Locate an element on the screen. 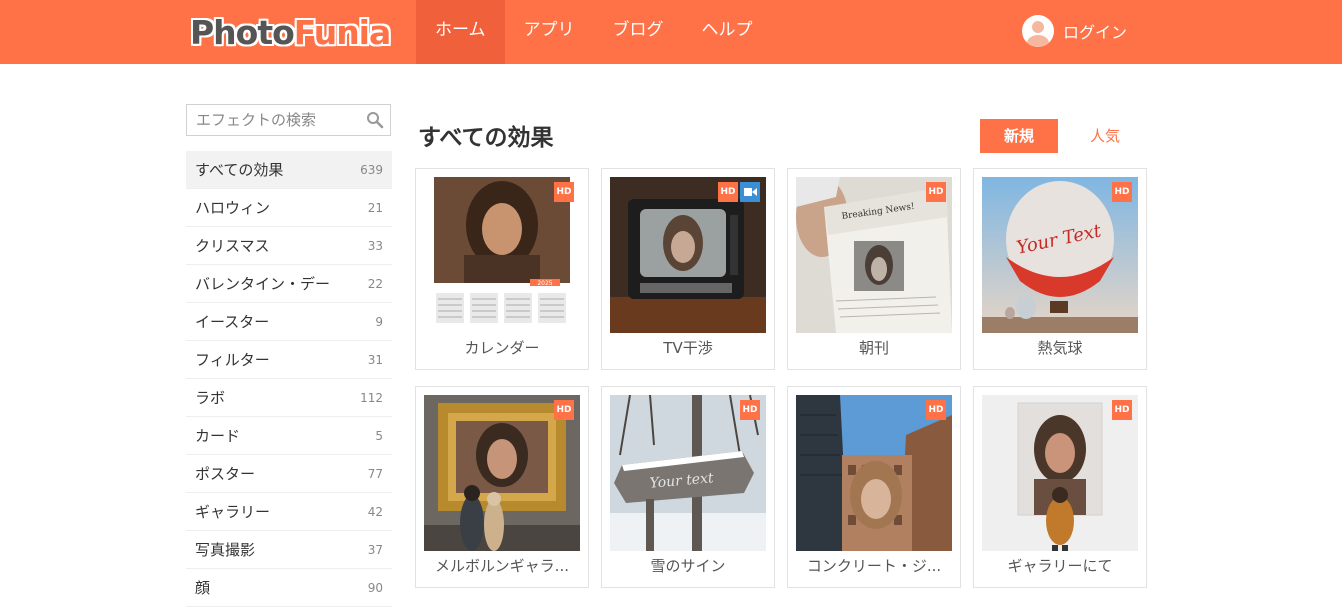 Image resolution: width=1342 pixels, height=607 pixels. category-label: フィルター is located at coordinates (232, 360).